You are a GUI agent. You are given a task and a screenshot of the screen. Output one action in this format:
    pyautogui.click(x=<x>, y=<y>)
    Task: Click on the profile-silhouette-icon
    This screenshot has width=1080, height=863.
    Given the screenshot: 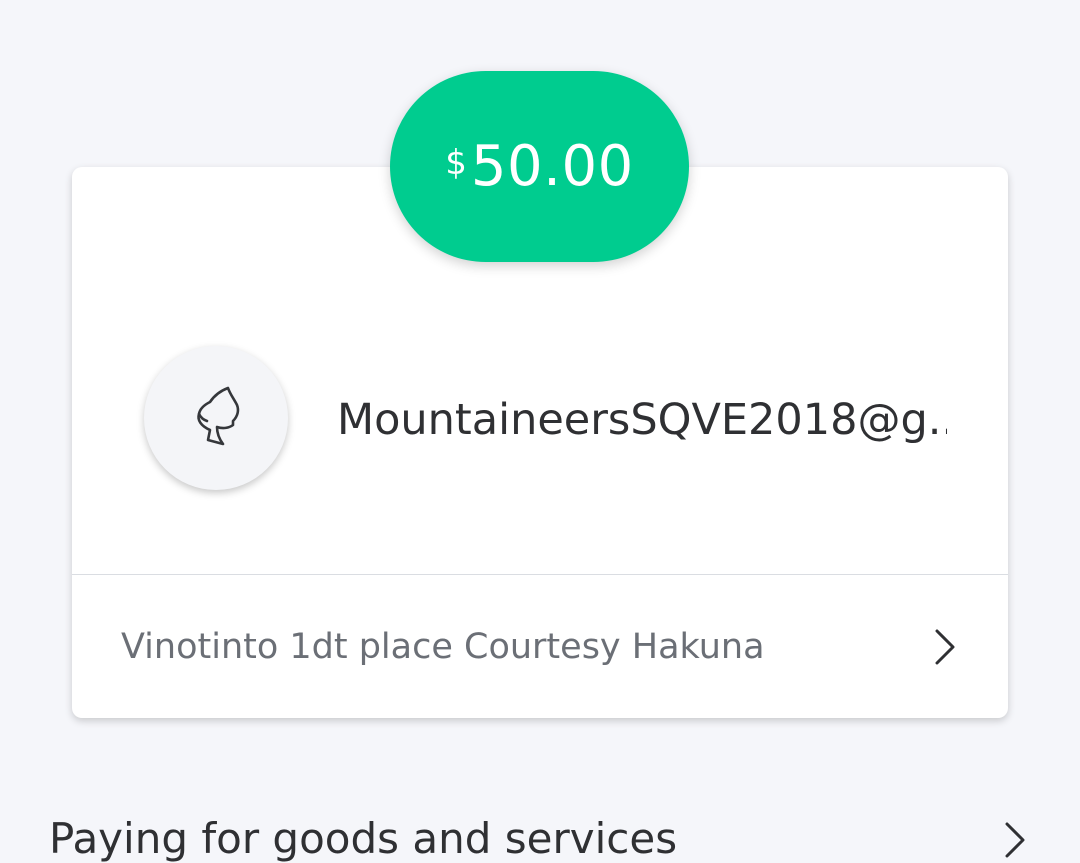 What is the action you would take?
    pyautogui.click(x=218, y=416)
    